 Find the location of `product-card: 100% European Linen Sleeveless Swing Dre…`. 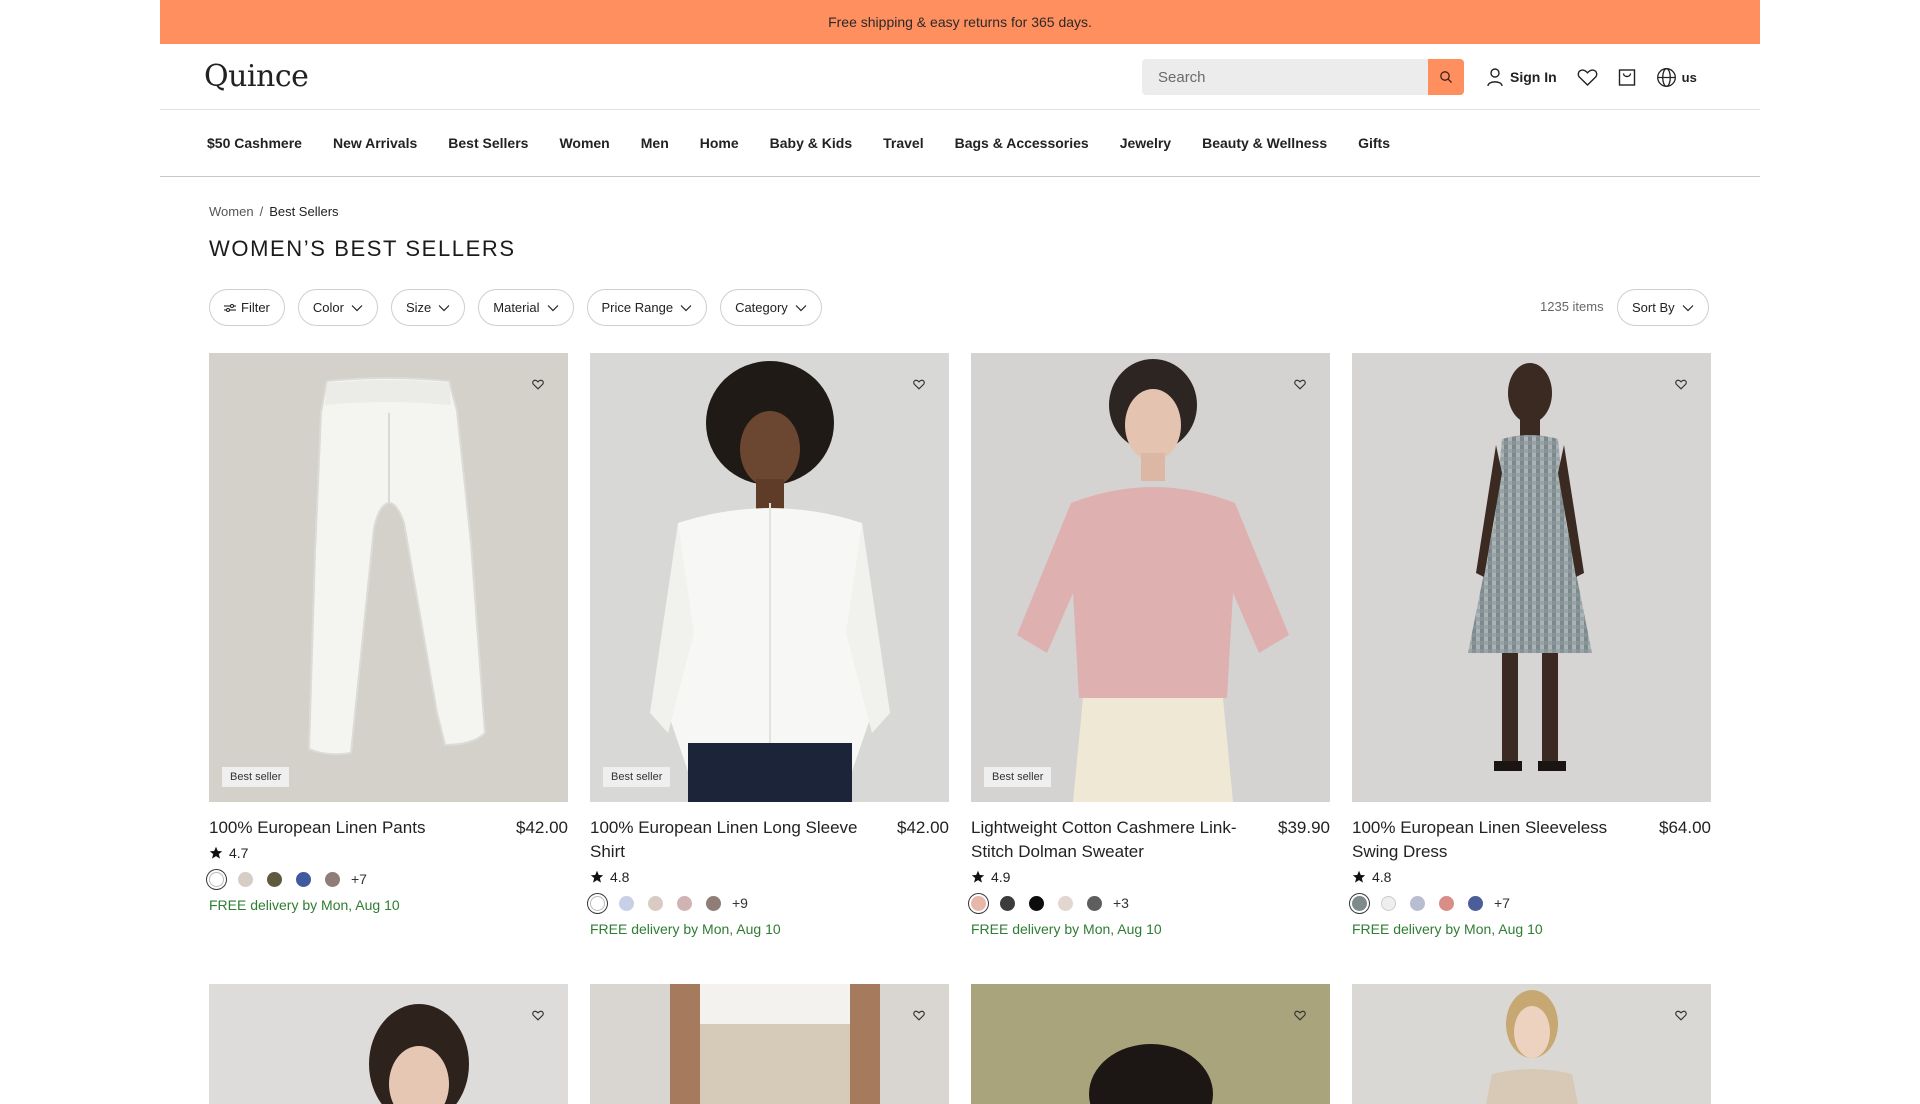

product-card: 100% European Linen Sleeveless Swing Dre… is located at coordinates (1531, 645).